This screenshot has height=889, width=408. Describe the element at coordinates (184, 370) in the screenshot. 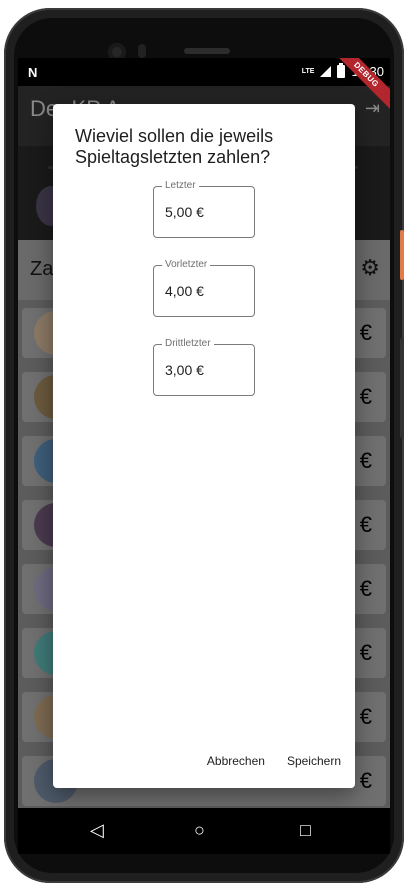

I see `field-value: 3,00 €` at that location.